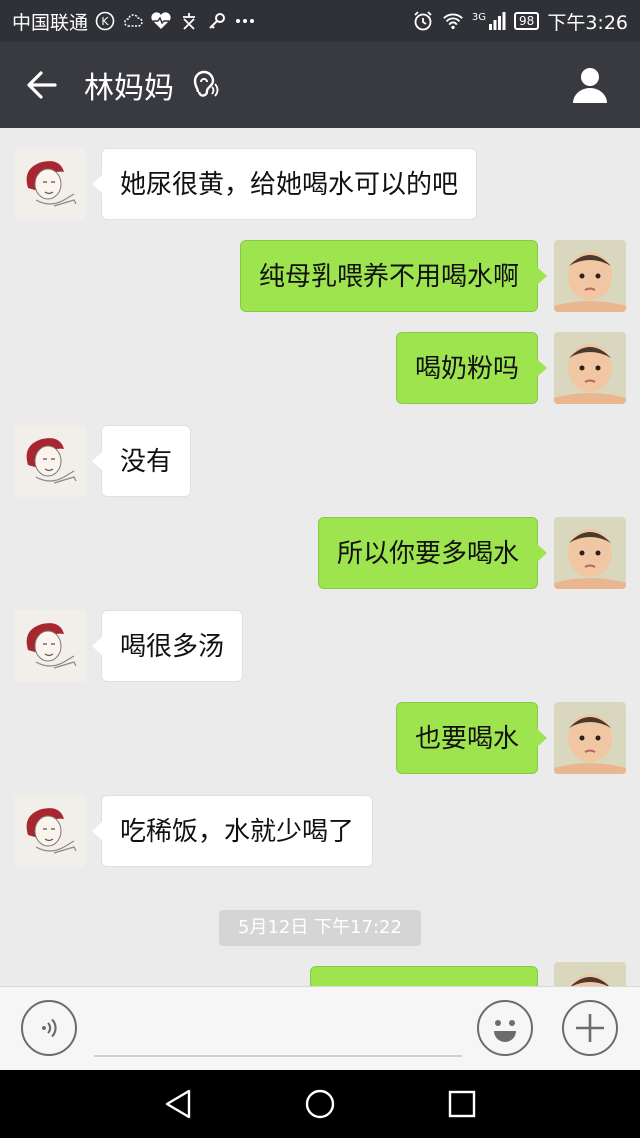  Describe the element at coordinates (129, 88) in the screenshot. I see `chat-title: 林妈妈` at that location.